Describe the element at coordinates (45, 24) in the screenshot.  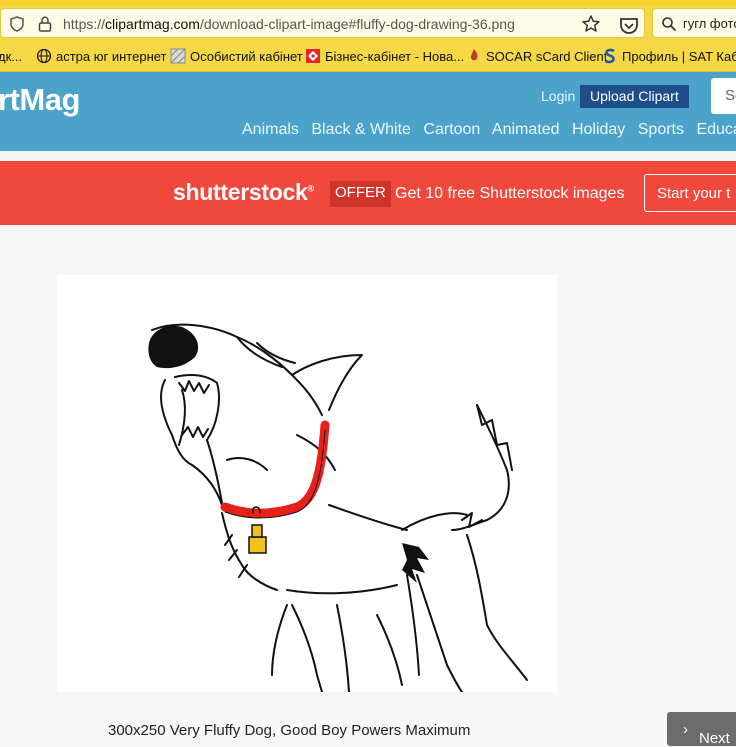
I see `lock-icon` at that location.